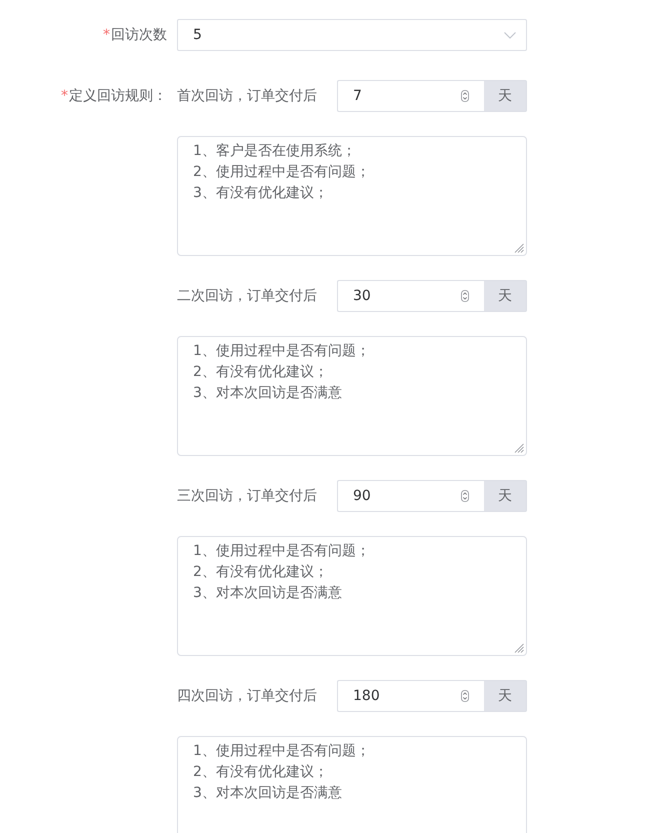 The image size is (645, 833). I want to click on rule-label: 首次回访，订单交付后, so click(247, 96).